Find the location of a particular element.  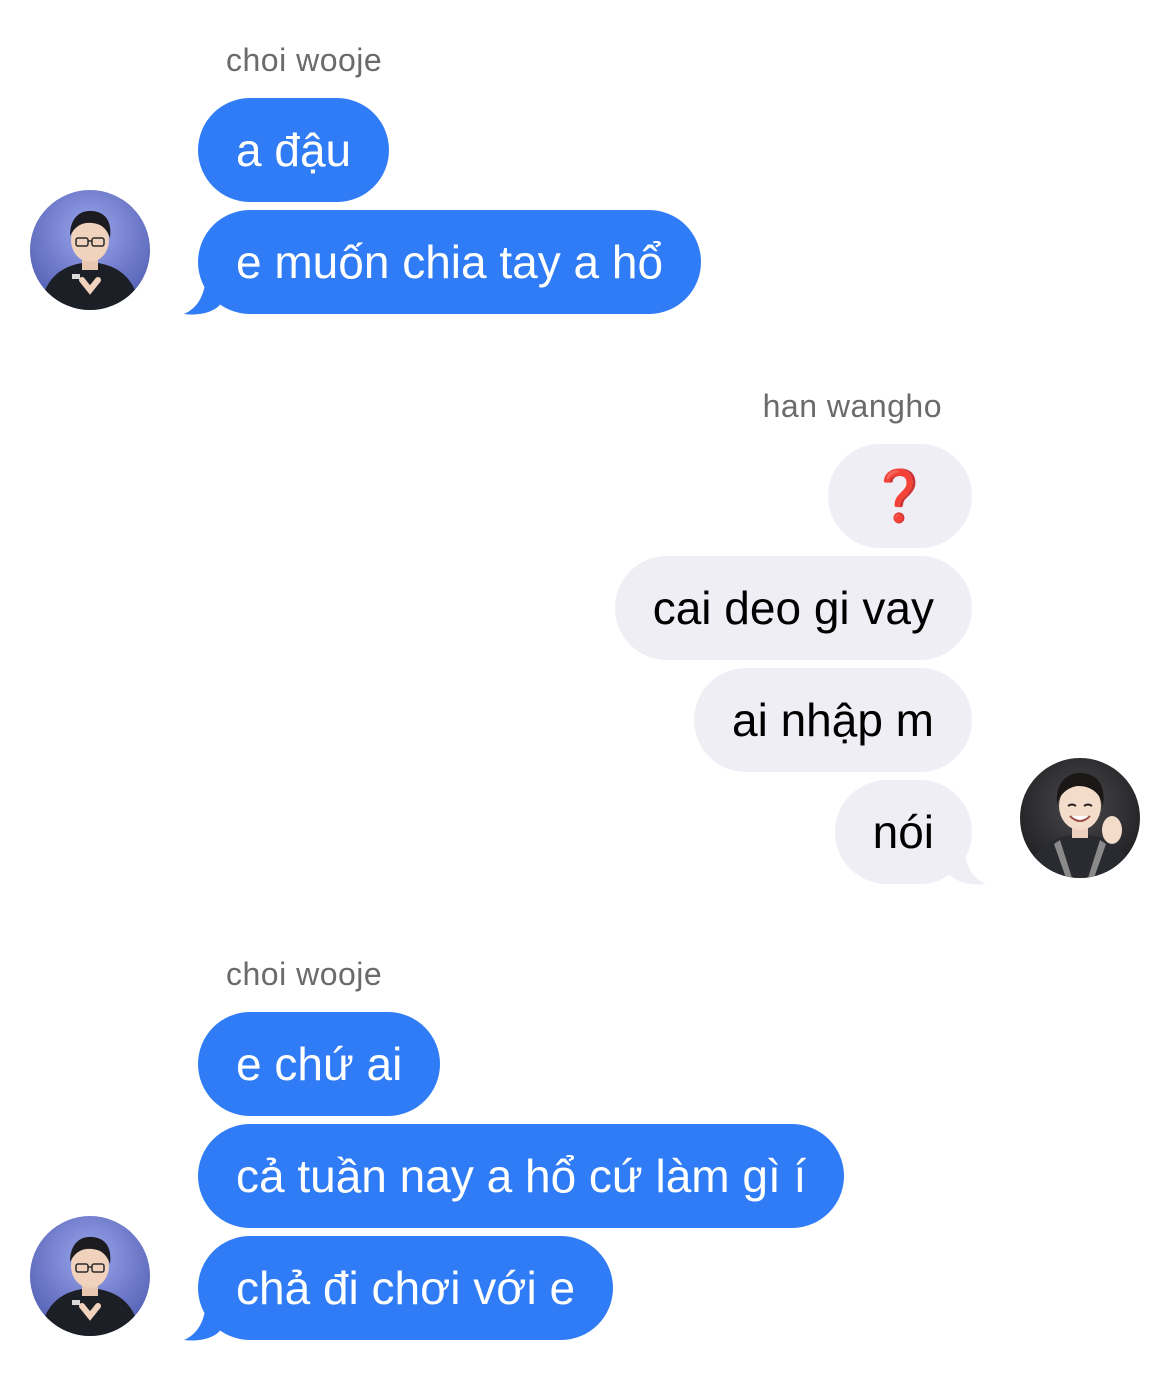

message-bubble-incoming: cả tuần nay a hổ cứ làm gì í is located at coordinates (521, 1176).